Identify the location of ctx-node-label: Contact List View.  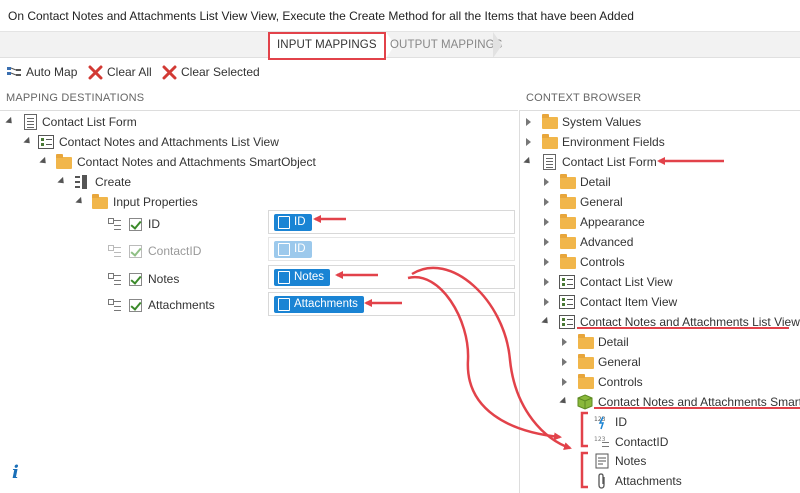
(626, 282).